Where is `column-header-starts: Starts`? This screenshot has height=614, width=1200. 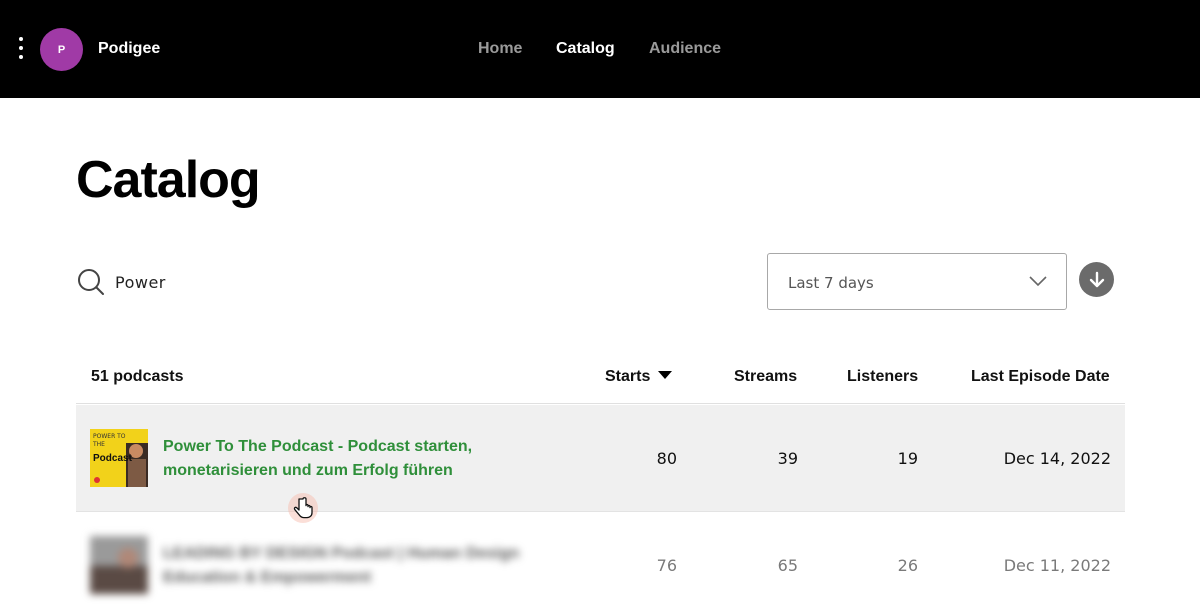 column-header-starts: Starts is located at coordinates (639, 377).